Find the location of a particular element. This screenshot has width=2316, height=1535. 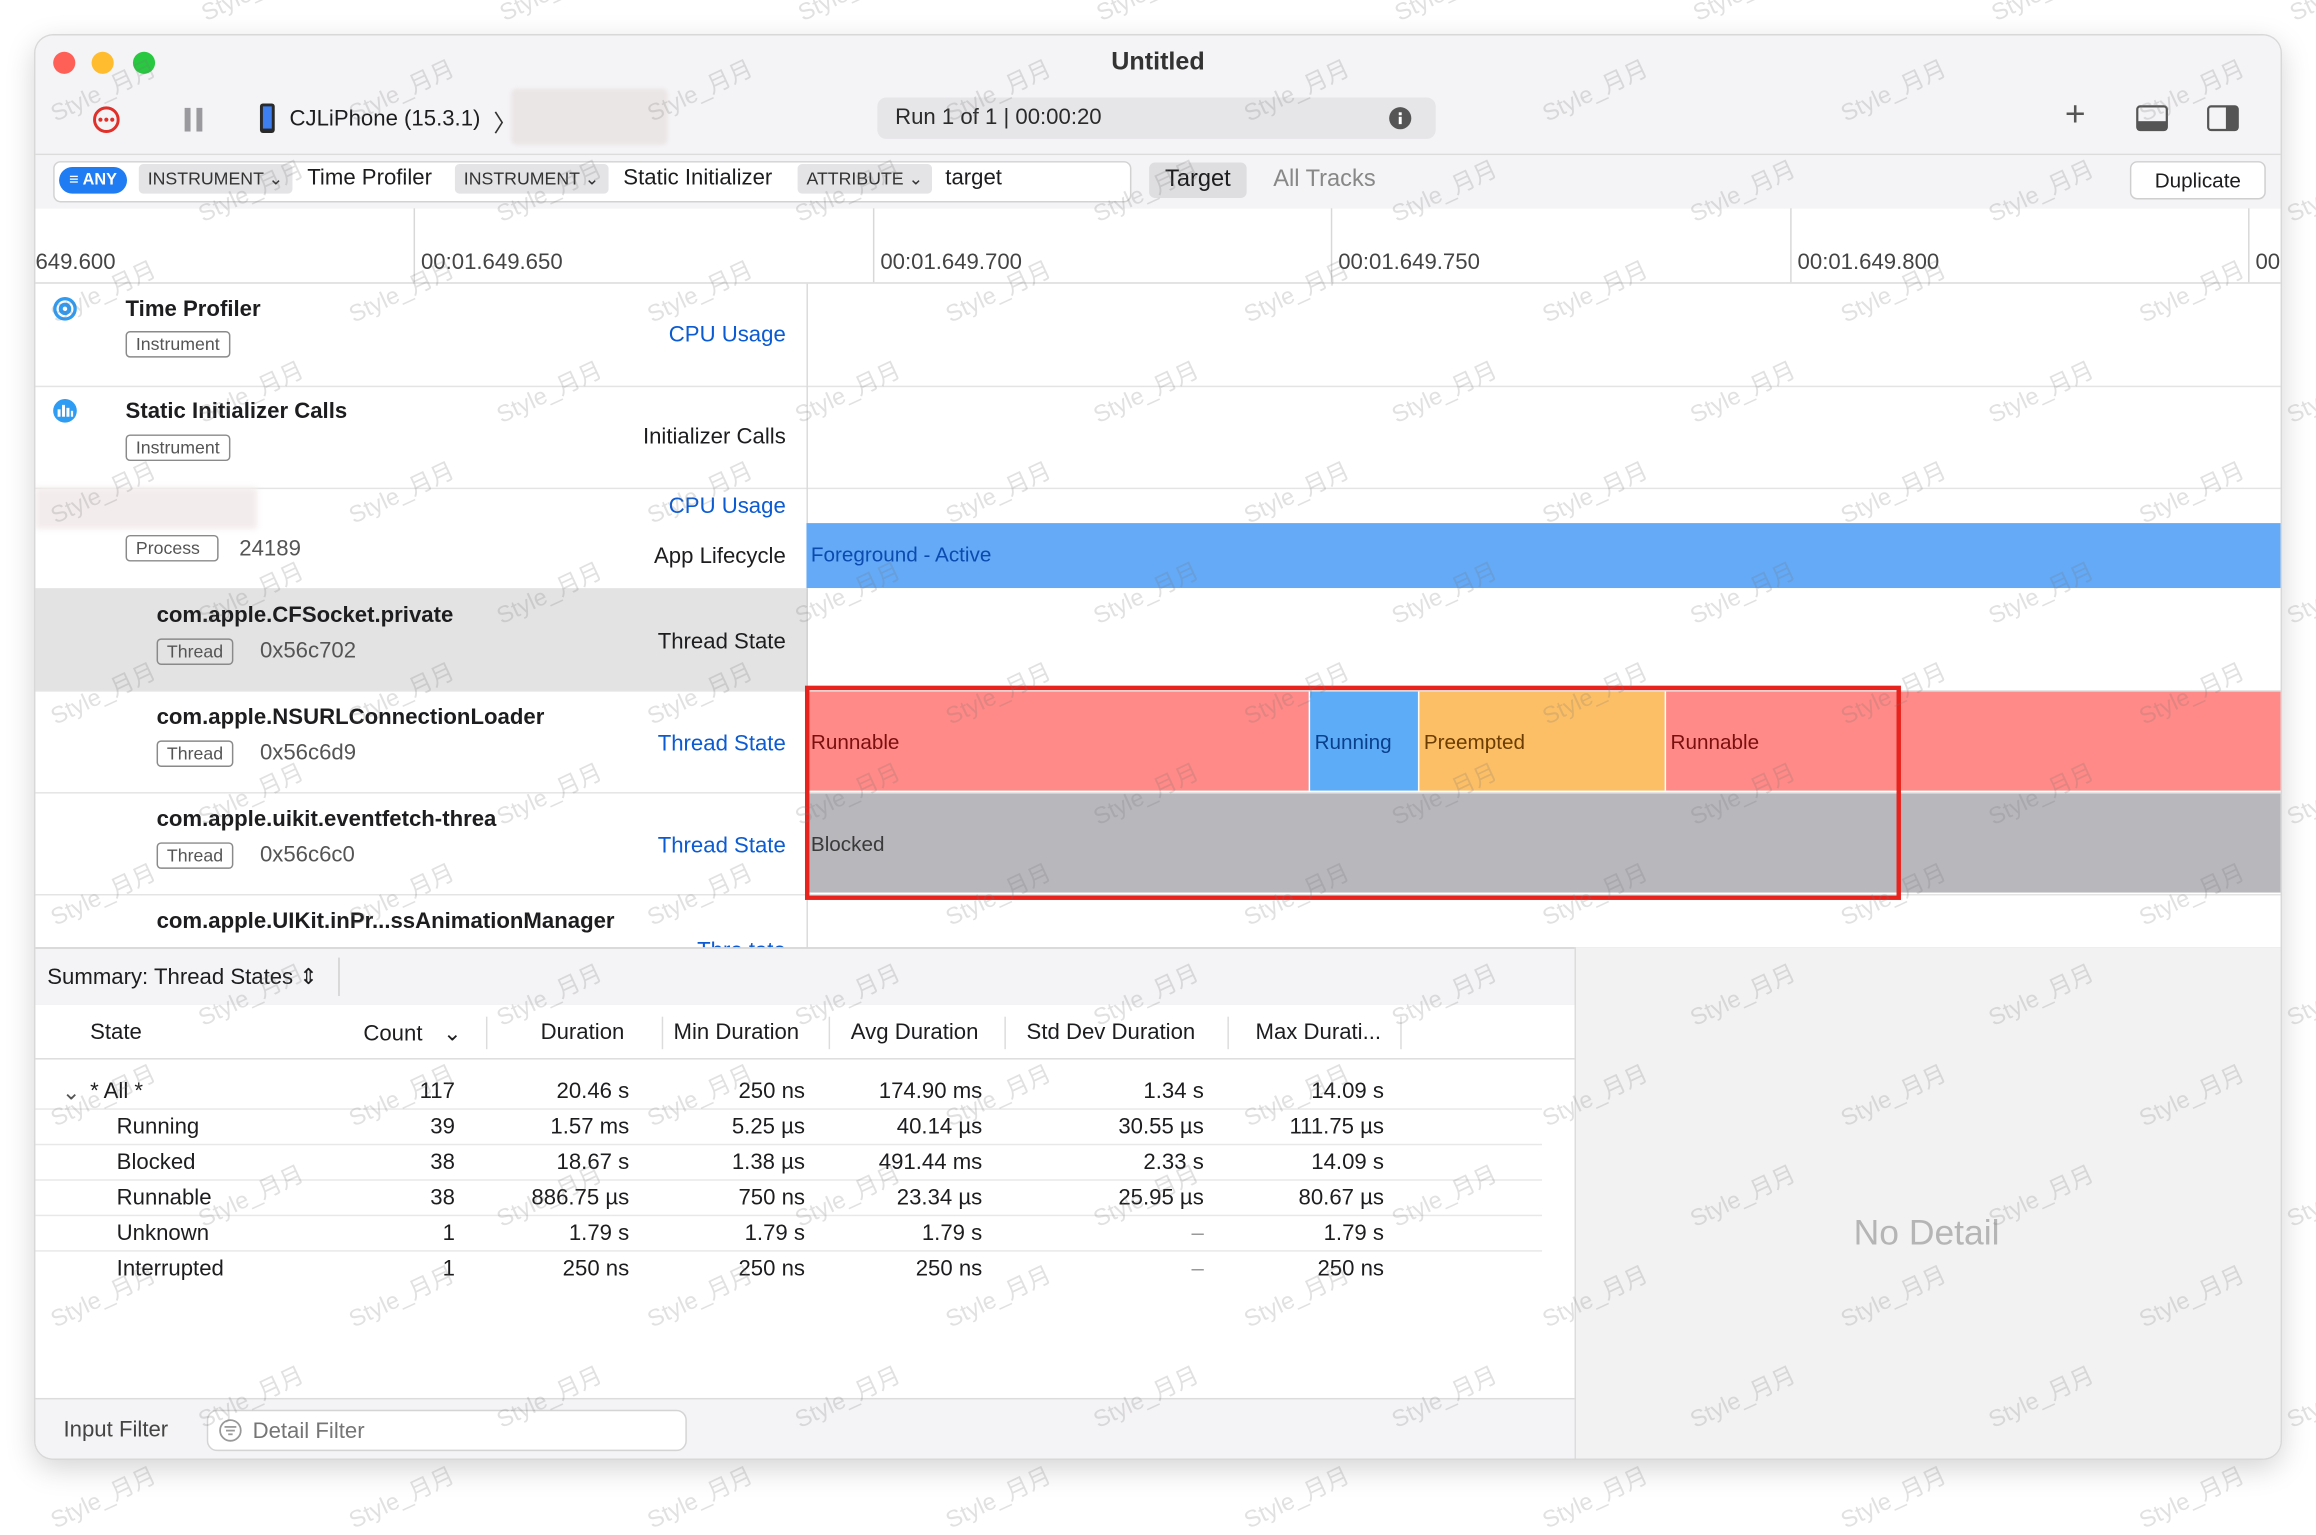

target-device: CJLiPhone (15.3.1) is located at coordinates (385, 118).